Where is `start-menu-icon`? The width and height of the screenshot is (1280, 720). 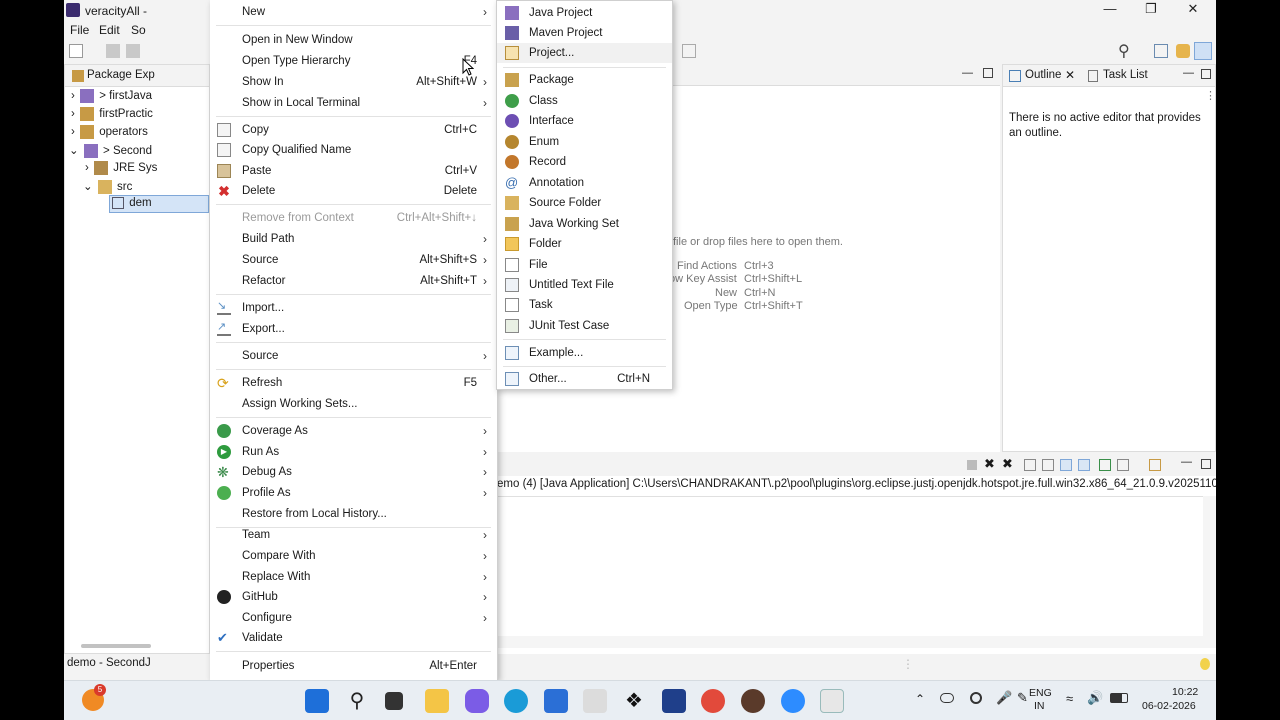
start-menu-icon is located at coordinates (317, 701).